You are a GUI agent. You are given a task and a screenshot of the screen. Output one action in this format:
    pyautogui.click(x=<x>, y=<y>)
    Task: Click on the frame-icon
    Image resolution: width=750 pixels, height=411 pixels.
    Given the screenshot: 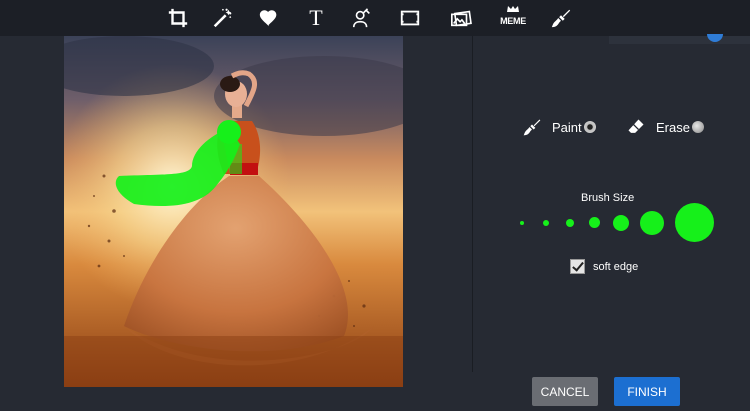 What is the action you would take?
    pyautogui.click(x=410, y=18)
    